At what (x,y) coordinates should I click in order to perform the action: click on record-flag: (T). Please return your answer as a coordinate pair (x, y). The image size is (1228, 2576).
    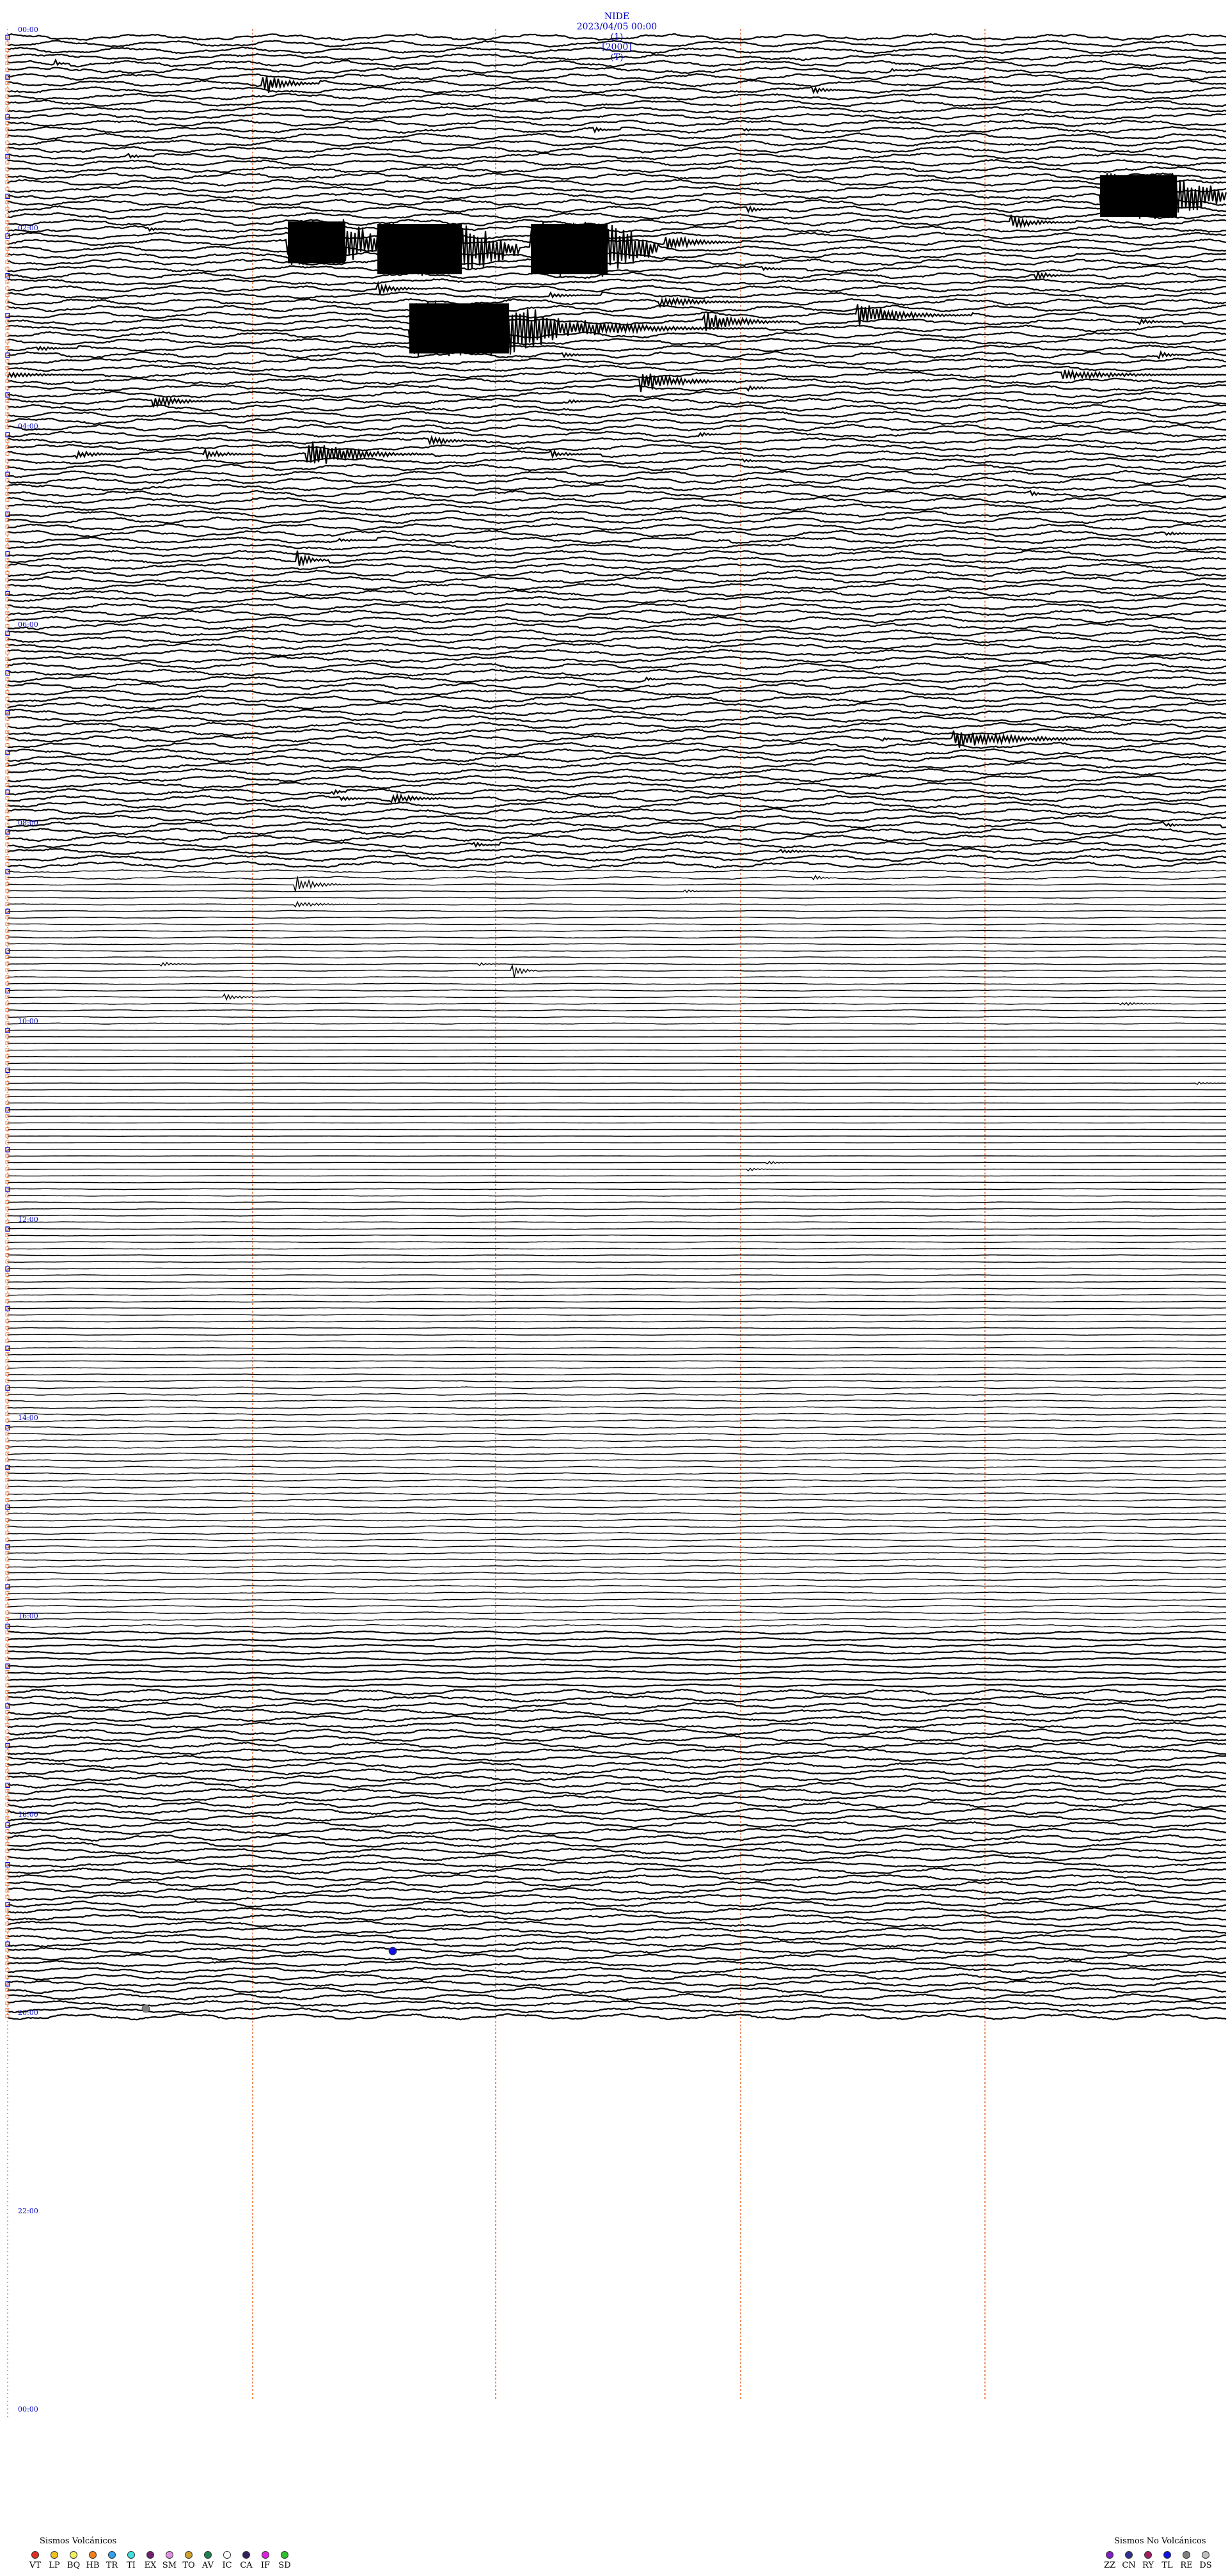
    Looking at the image, I should click on (617, 57).